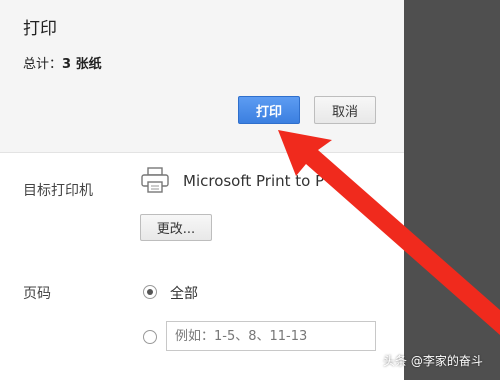 The height and width of the screenshot is (380, 500). What do you see at coordinates (82, 64) in the screenshot?
I see `summary-value: 3 张纸` at bounding box center [82, 64].